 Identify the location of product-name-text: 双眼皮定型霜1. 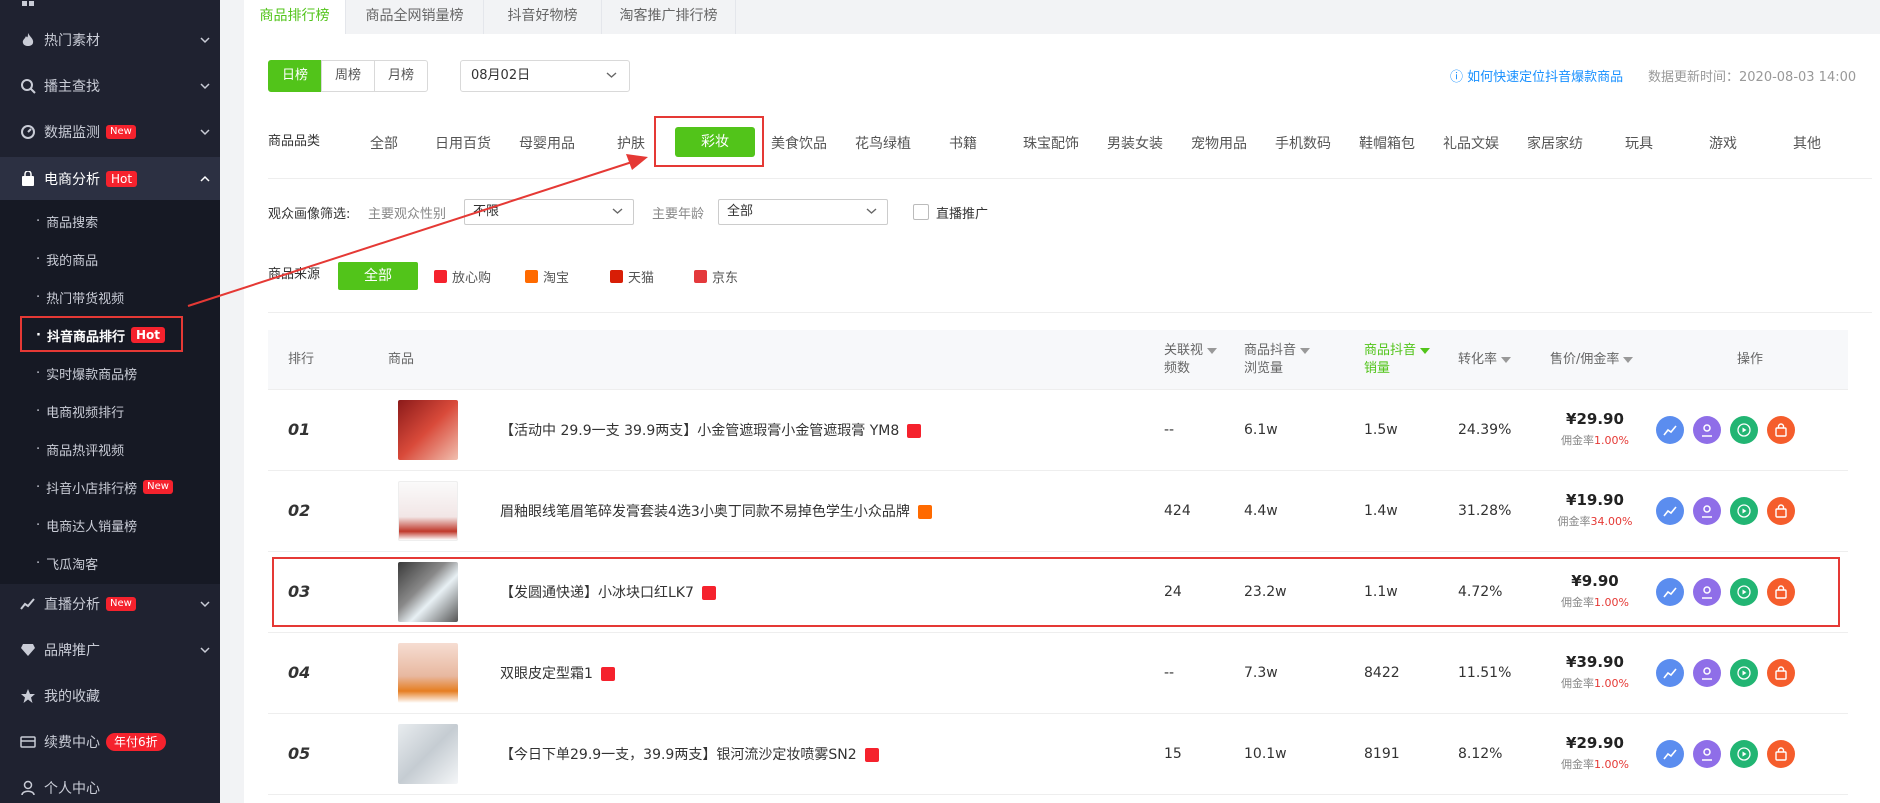
(546, 674).